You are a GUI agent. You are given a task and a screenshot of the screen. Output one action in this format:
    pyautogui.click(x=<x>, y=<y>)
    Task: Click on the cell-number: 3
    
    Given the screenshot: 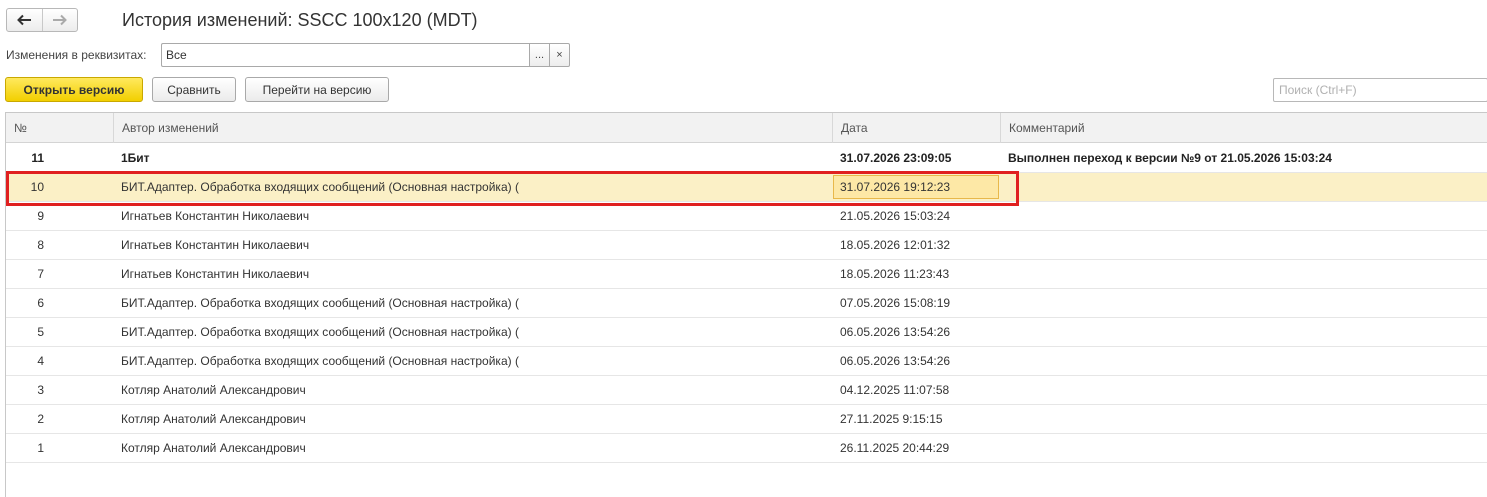 What is the action you would take?
    pyautogui.click(x=40, y=390)
    